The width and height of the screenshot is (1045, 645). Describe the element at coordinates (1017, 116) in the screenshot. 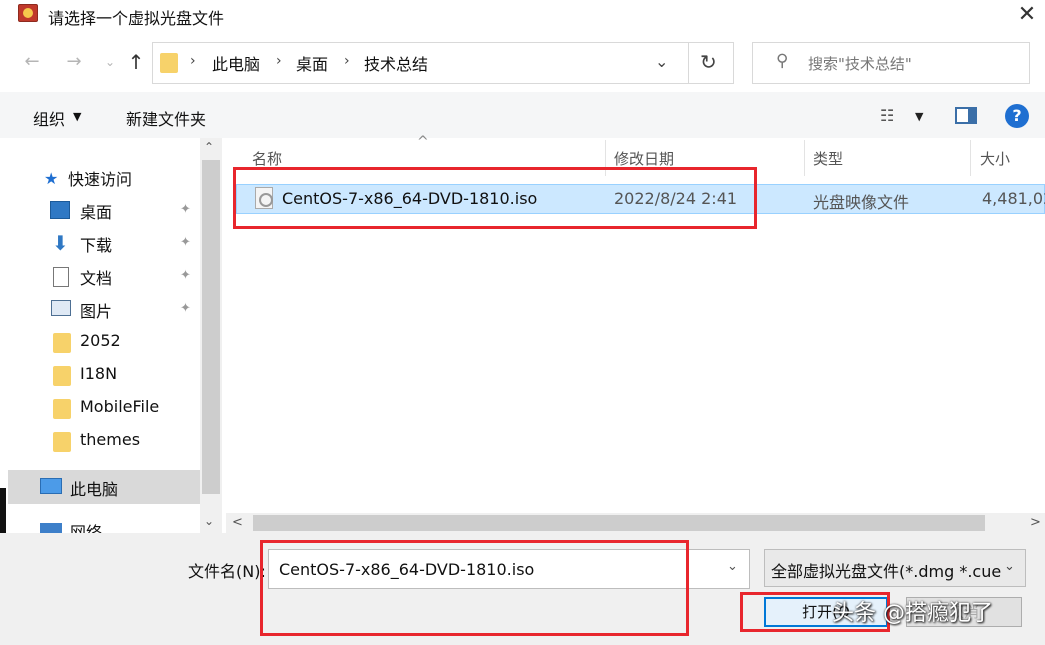

I see `help-icon: ?` at that location.